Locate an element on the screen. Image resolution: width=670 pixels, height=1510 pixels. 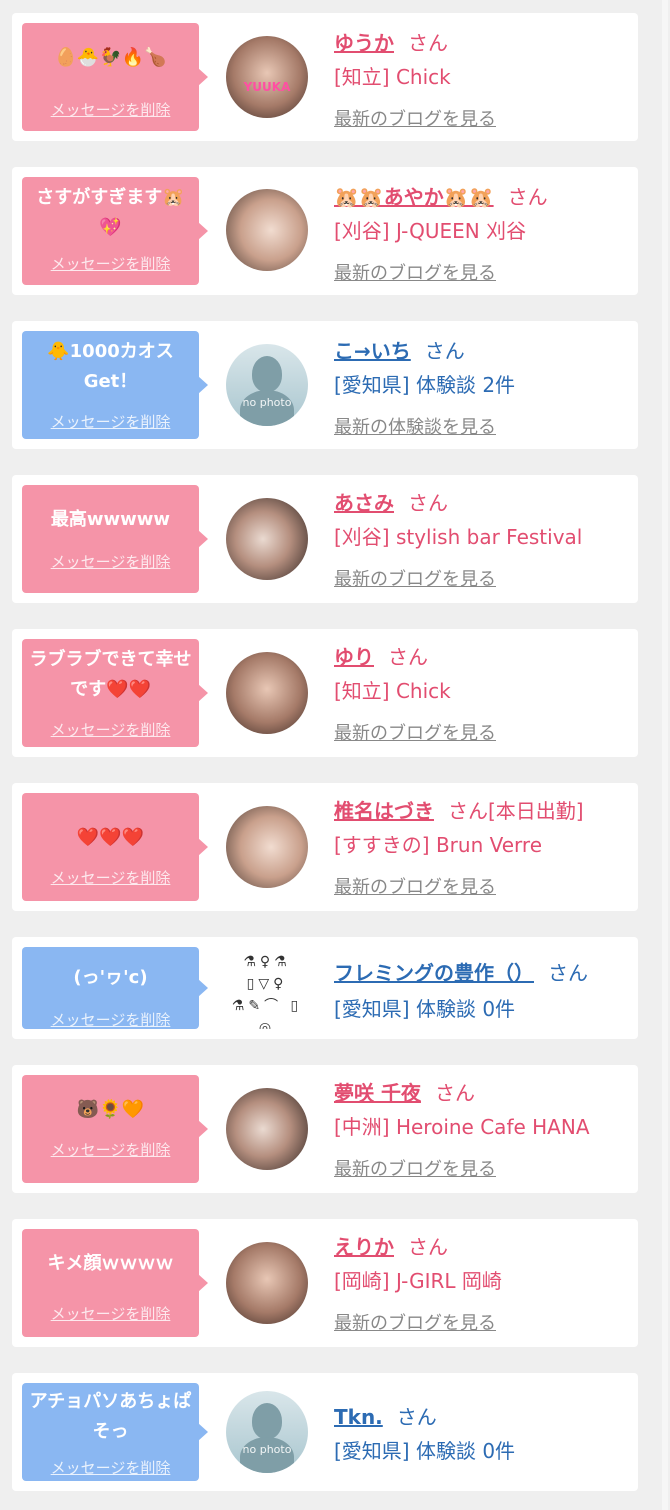
message-text: 🐥1000カオス Get！ is located at coordinates (110, 366).